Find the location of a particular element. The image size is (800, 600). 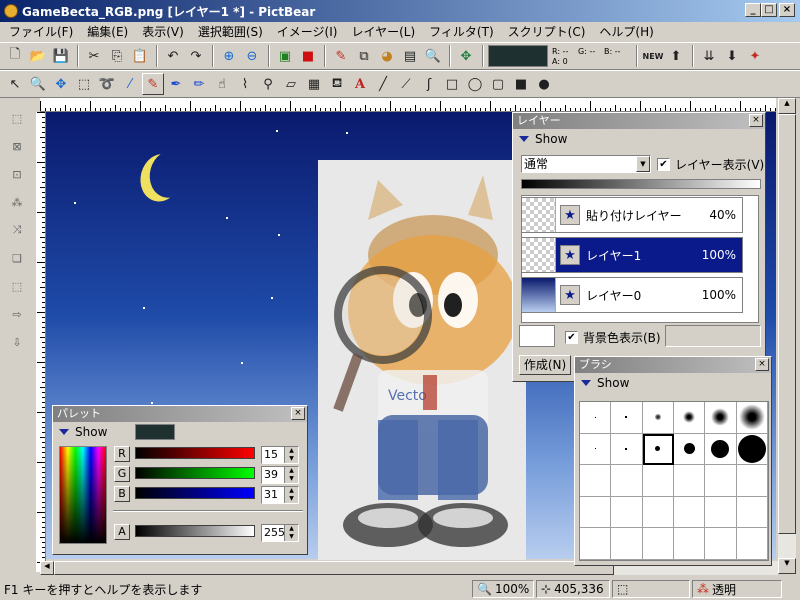

menu-edit: 編集(E) is located at coordinates (107, 32).